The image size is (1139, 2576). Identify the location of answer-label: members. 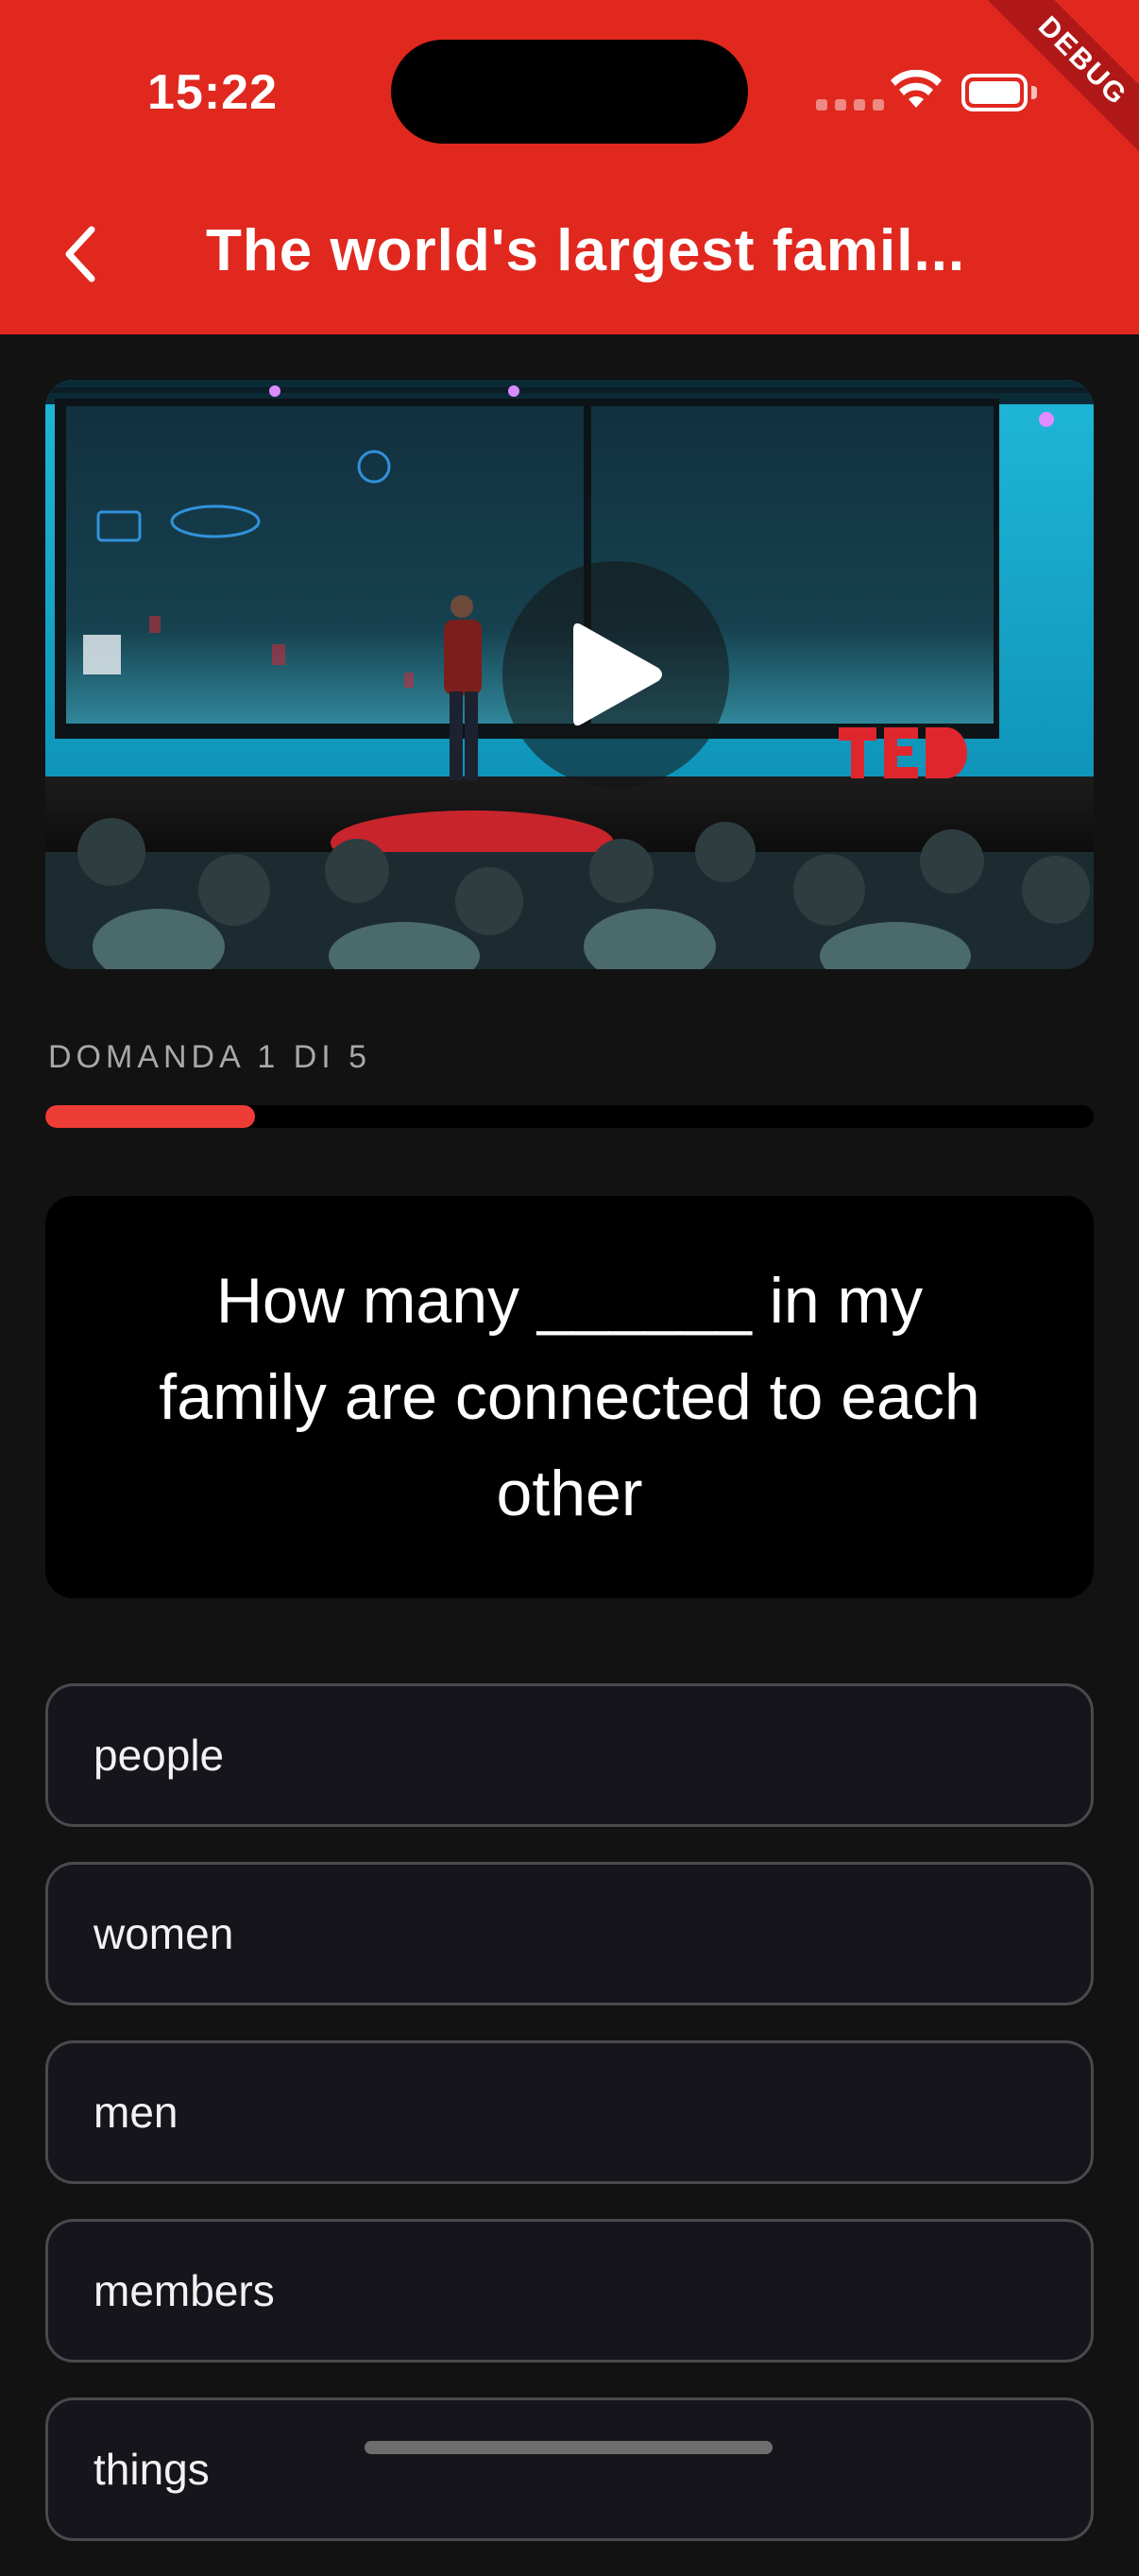
(184, 2291).